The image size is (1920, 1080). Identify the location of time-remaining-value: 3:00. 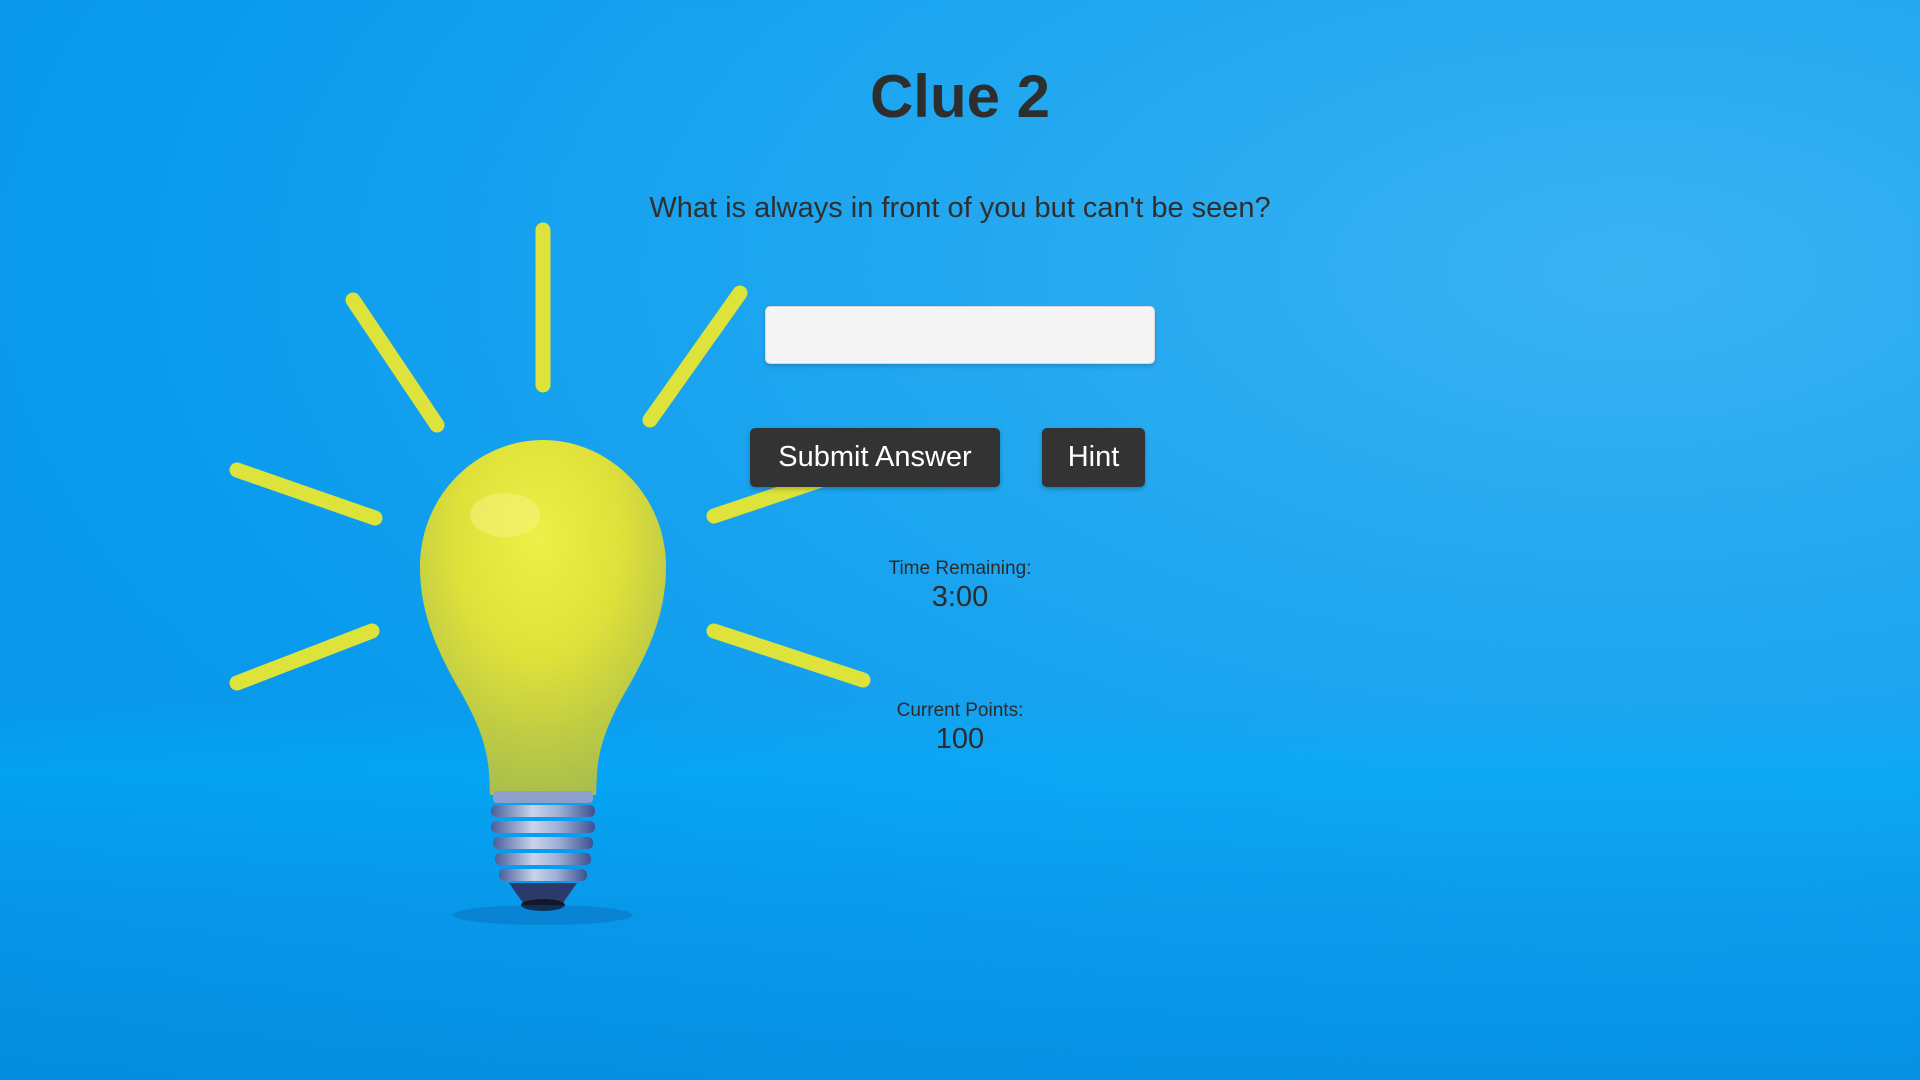
(960, 597).